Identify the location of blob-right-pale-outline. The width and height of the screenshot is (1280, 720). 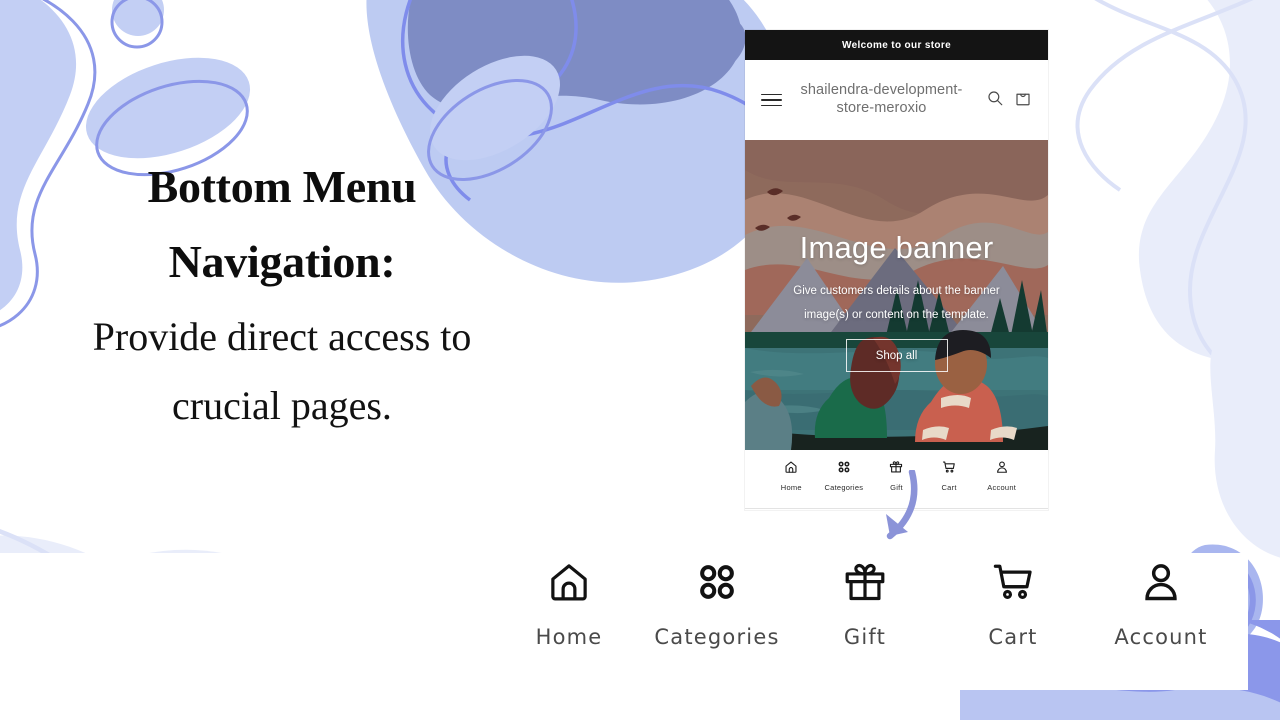
(1187, 194).